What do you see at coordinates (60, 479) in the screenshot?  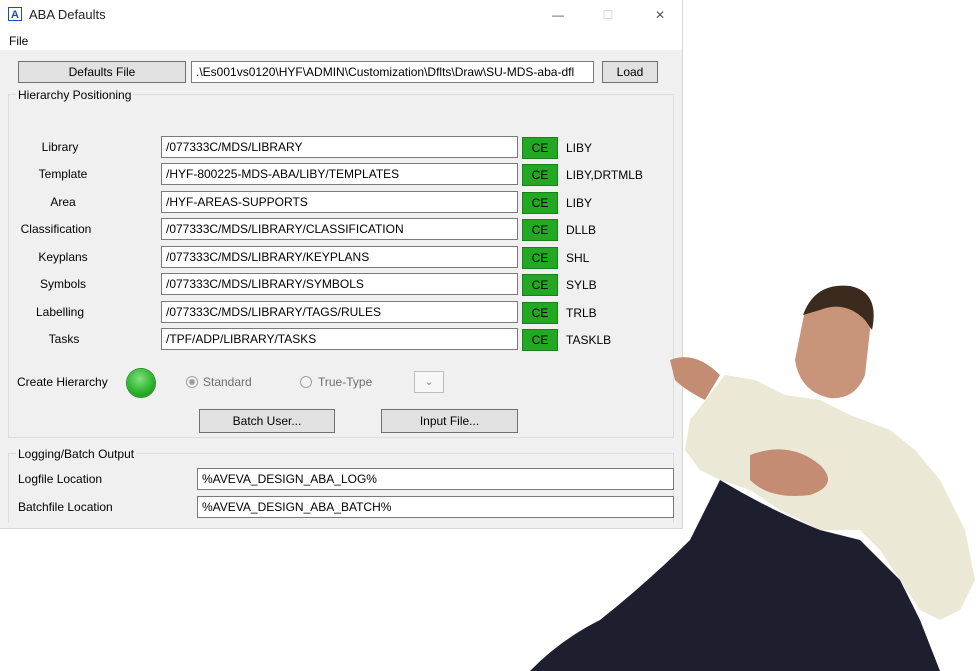 I see `logfile-location-label: Logfile Location` at bounding box center [60, 479].